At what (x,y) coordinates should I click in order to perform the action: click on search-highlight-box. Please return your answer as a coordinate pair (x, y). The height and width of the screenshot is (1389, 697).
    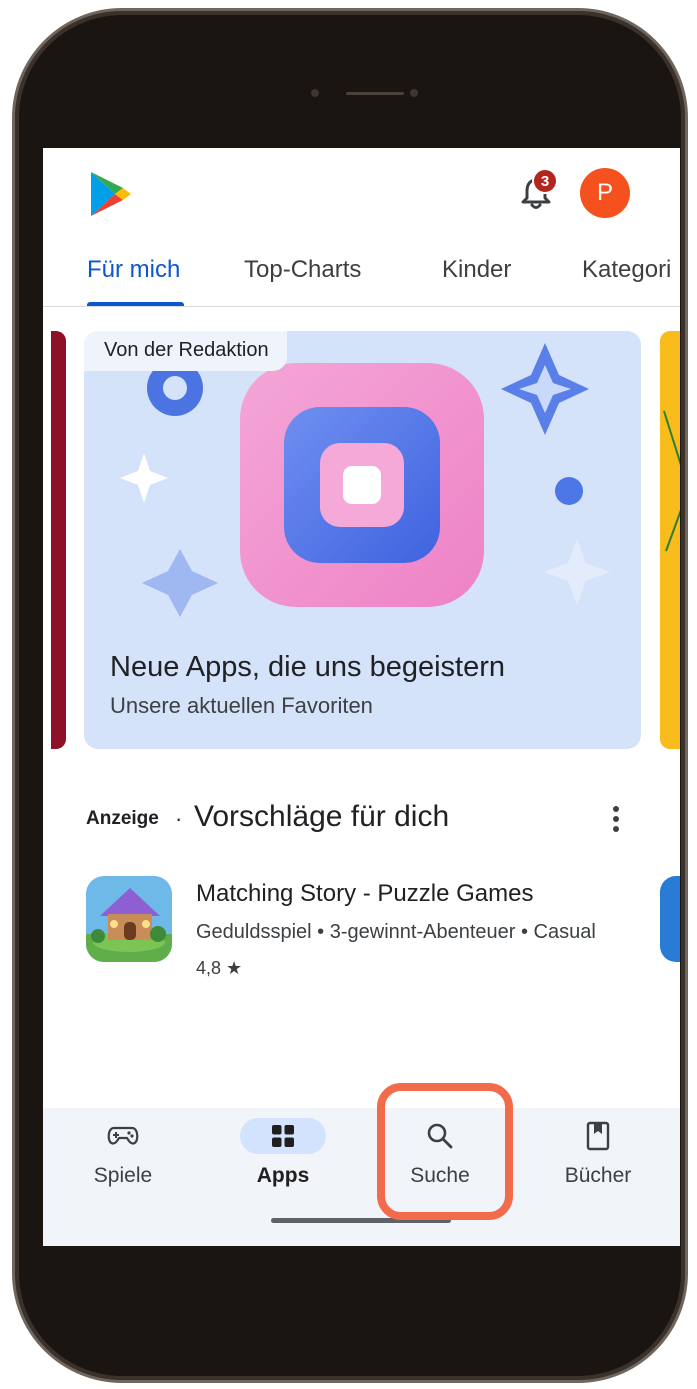
    Looking at the image, I should click on (445, 1151).